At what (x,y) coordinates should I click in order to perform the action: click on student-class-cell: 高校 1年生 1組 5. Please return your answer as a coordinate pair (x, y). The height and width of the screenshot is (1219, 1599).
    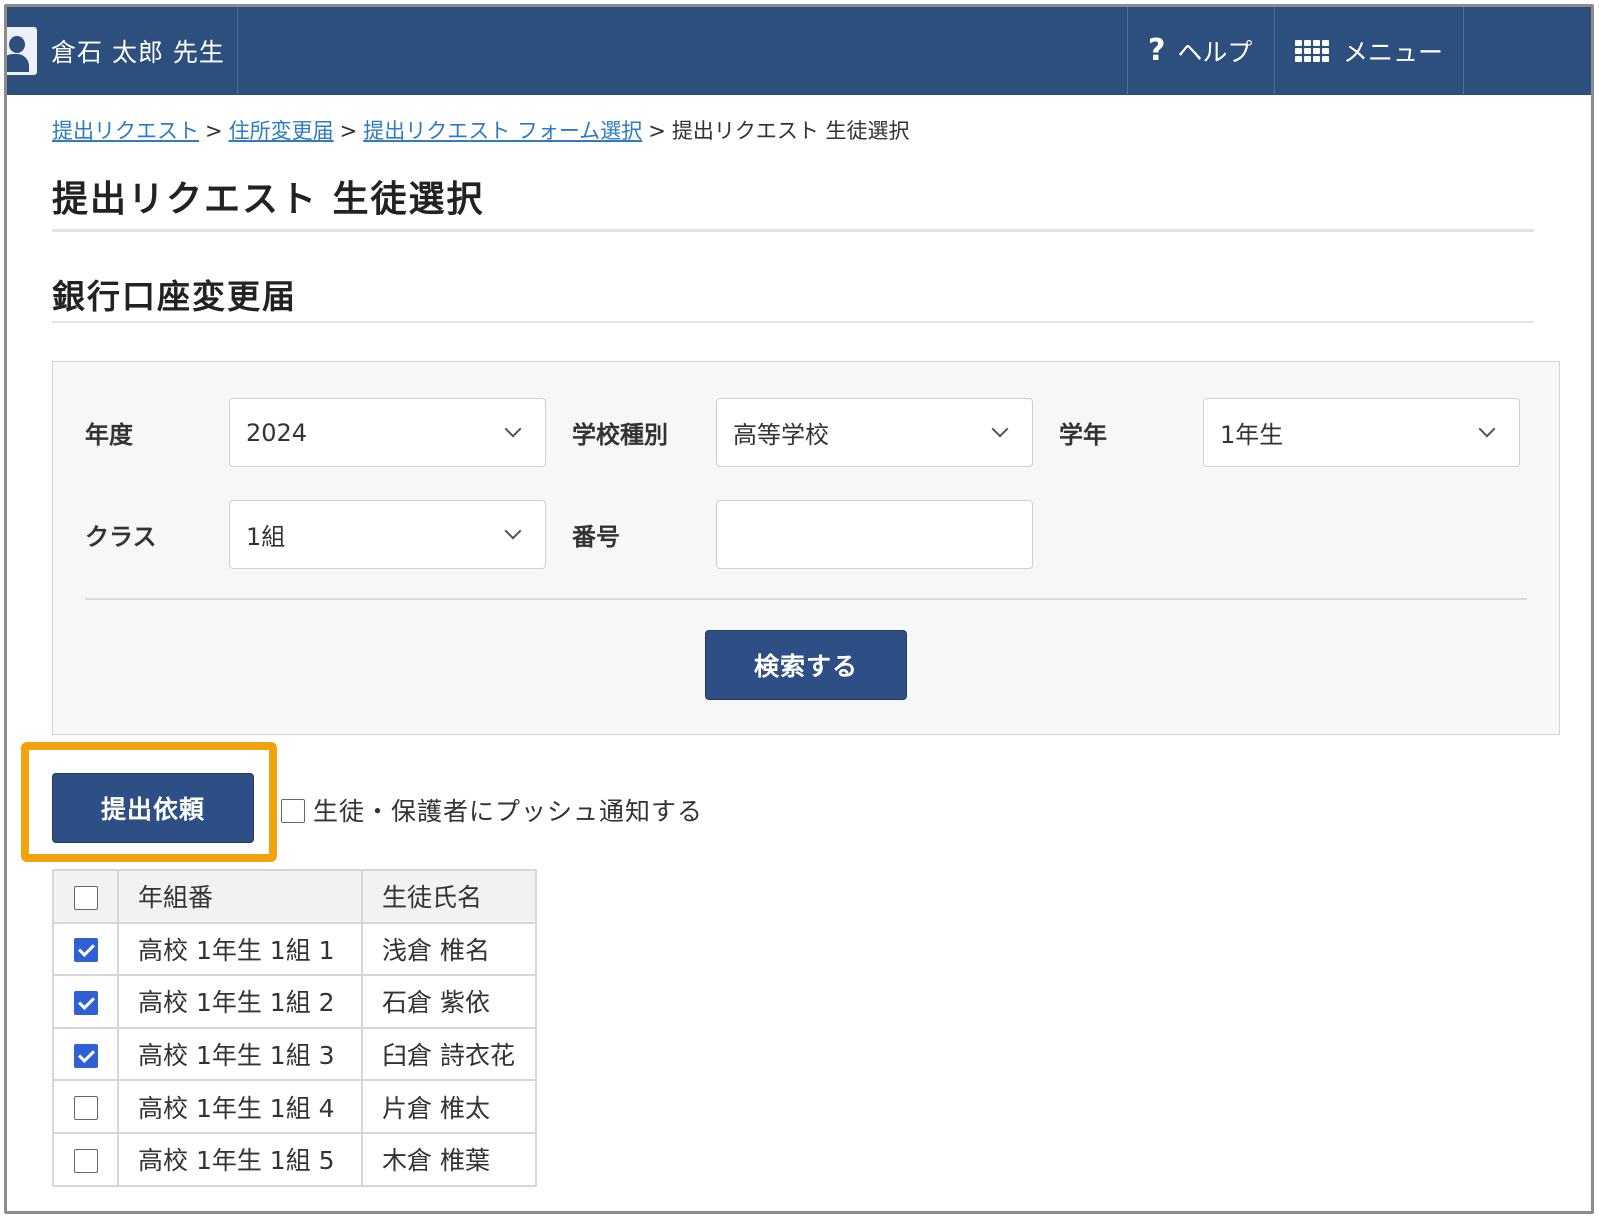
    Looking at the image, I should click on (240, 1159).